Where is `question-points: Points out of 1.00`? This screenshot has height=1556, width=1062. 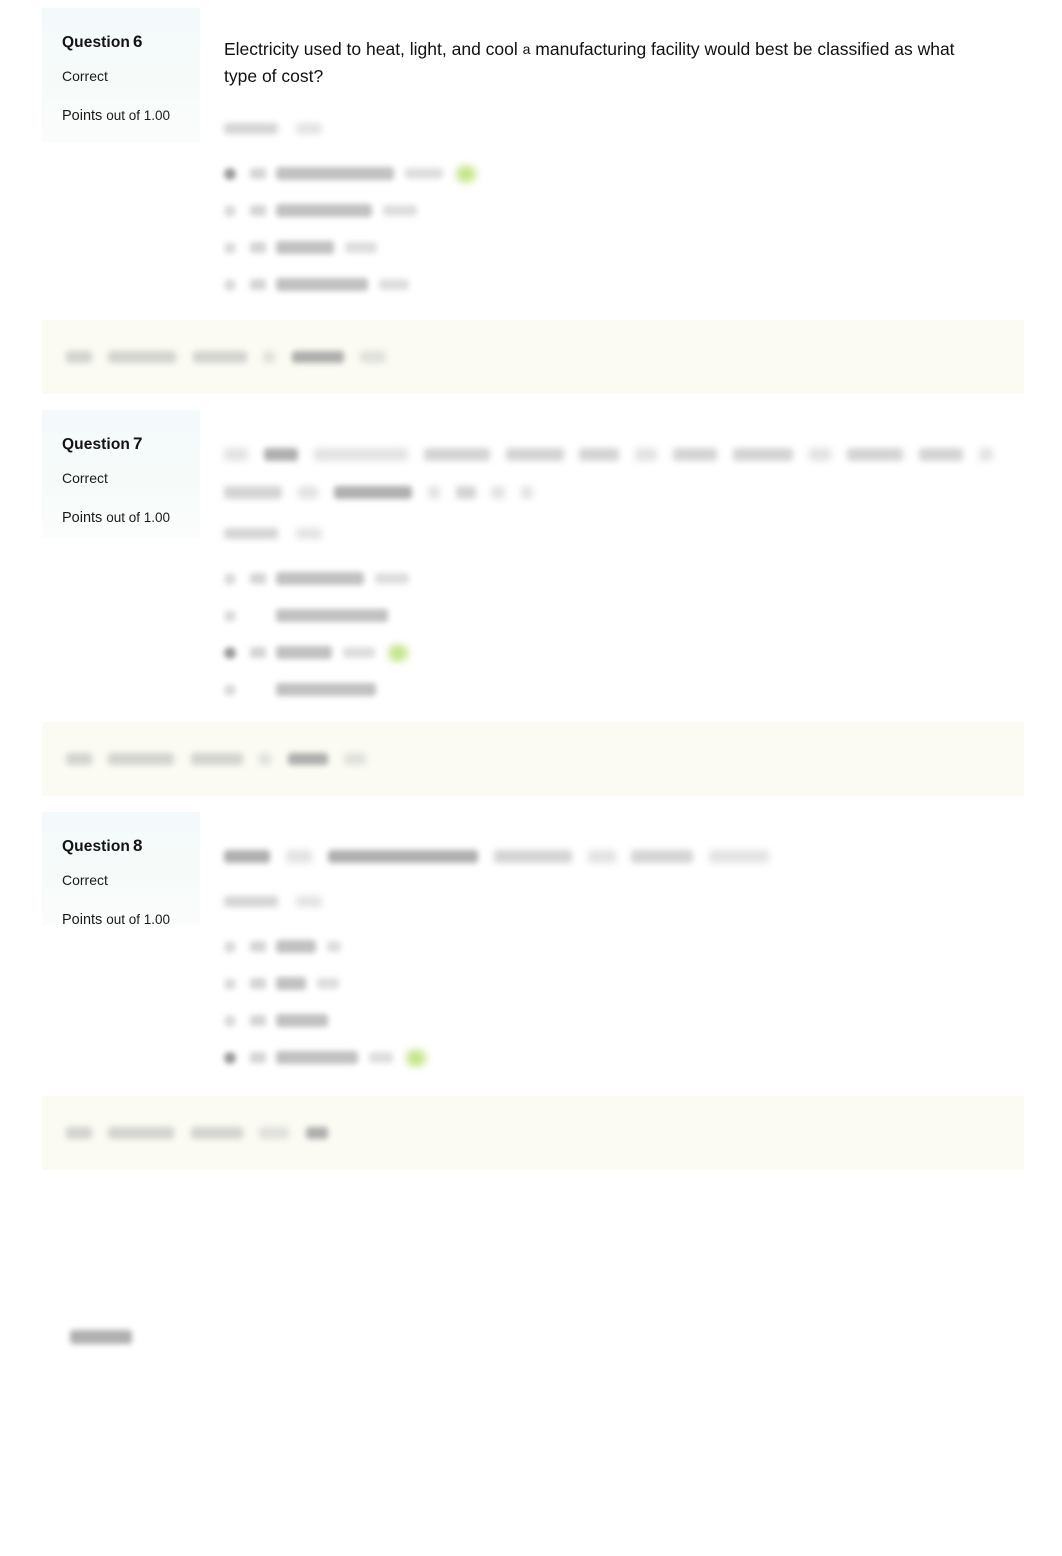
question-points: Points out of 1.00 is located at coordinates (124, 517).